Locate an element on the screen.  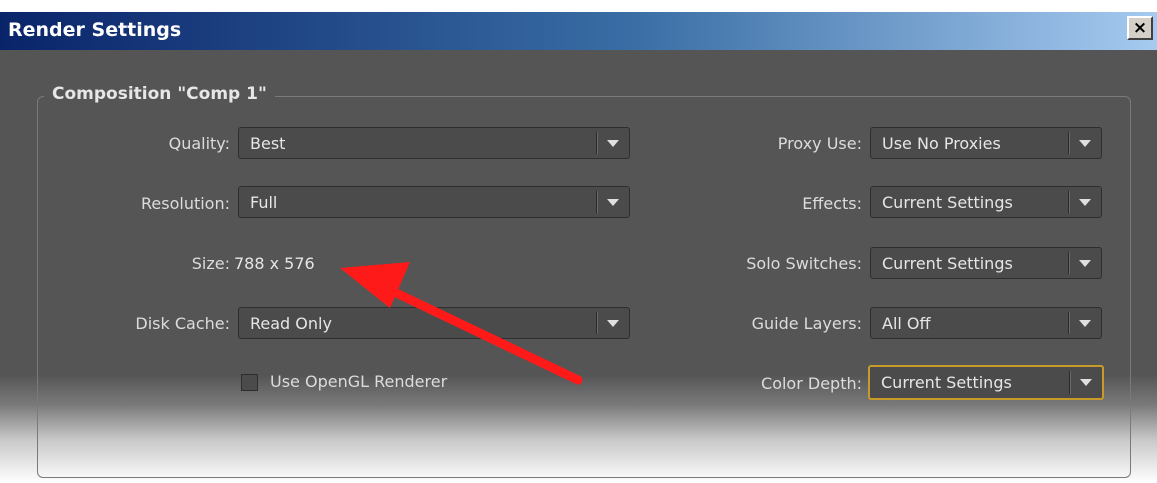
close-button: × is located at coordinates (1140, 28).